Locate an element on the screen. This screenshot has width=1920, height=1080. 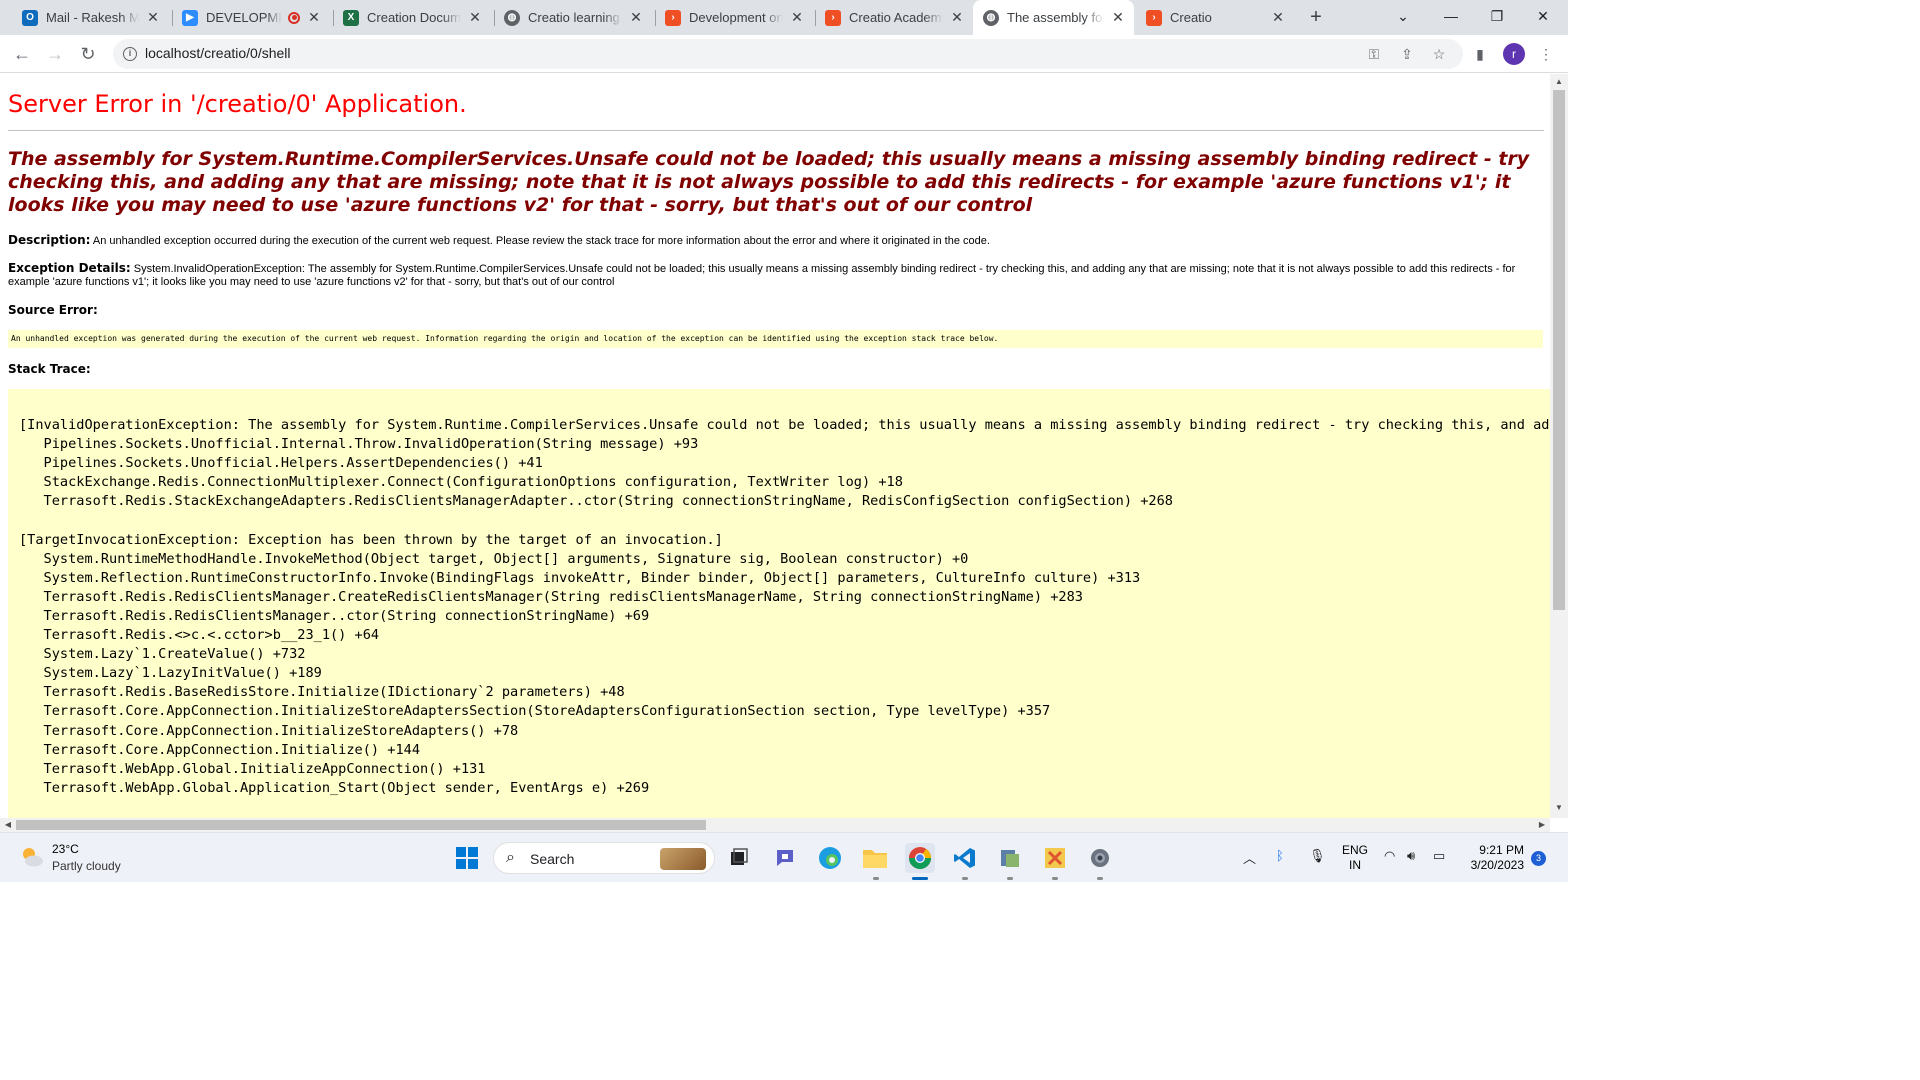
app-settings-gears-icon is located at coordinates (1010, 858).